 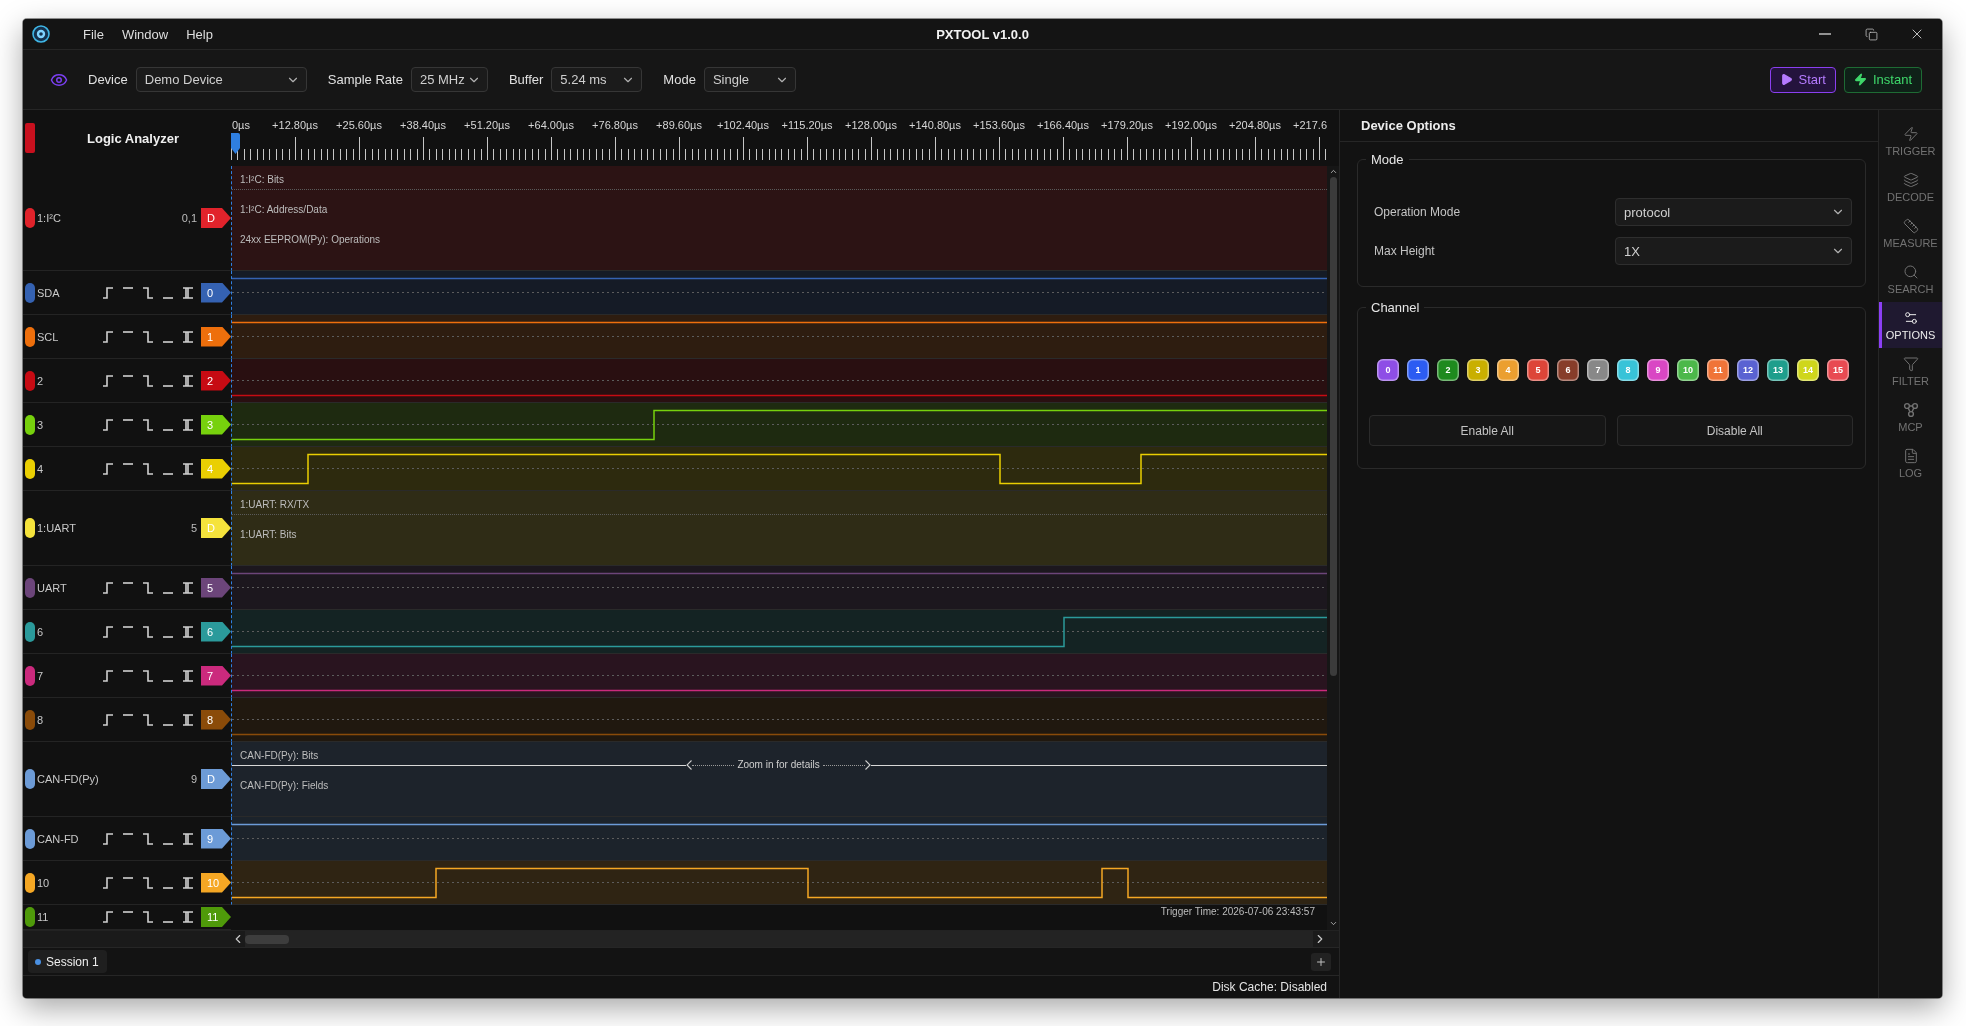 I want to click on side-tab: FILTER, so click(x=1910, y=371).